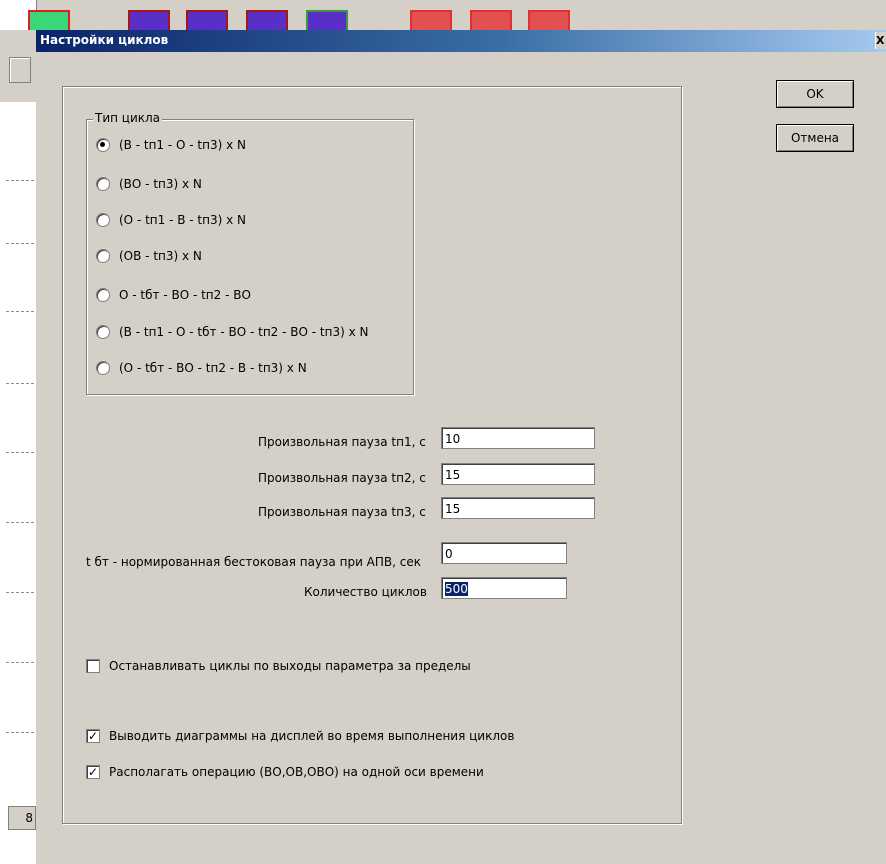 This screenshot has height=864, width=886. What do you see at coordinates (327, 20) in the screenshot?
I see `toolbar-teal-button` at bounding box center [327, 20].